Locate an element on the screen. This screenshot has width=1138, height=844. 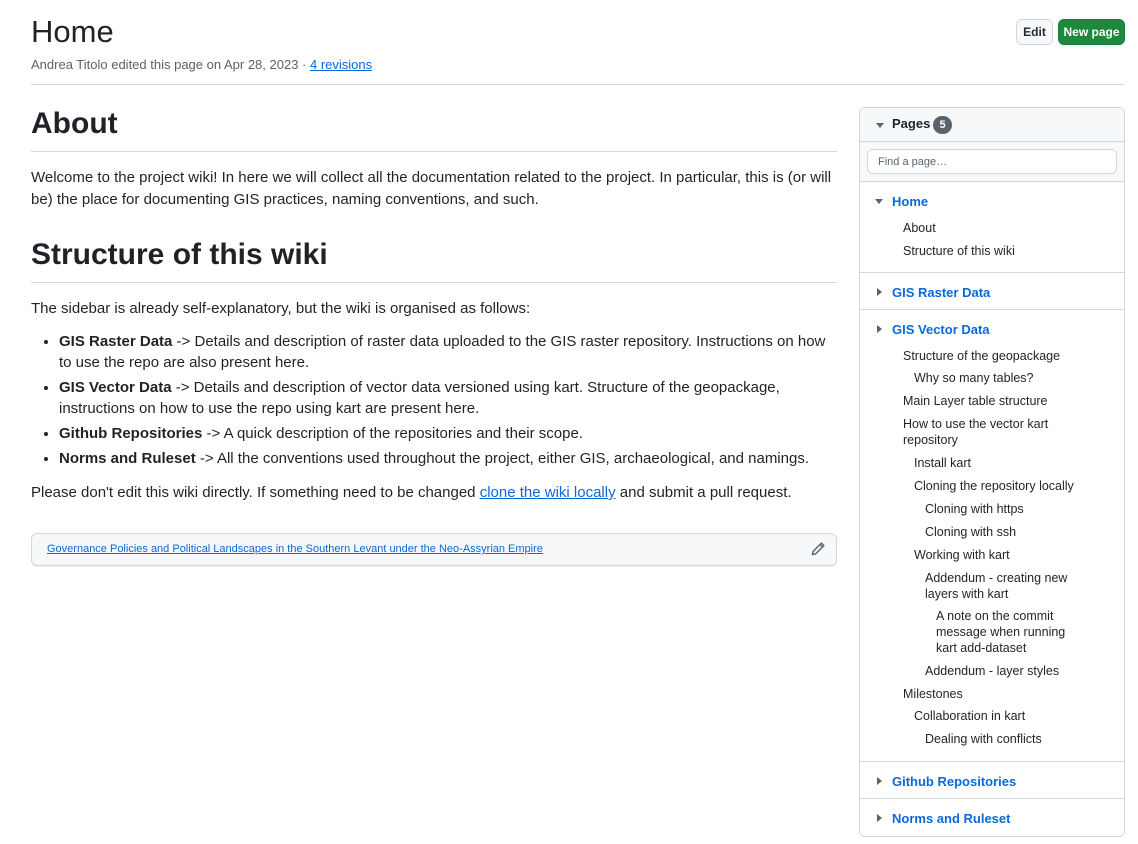
sidebar-item-install: Install kart is located at coordinates (942, 463).